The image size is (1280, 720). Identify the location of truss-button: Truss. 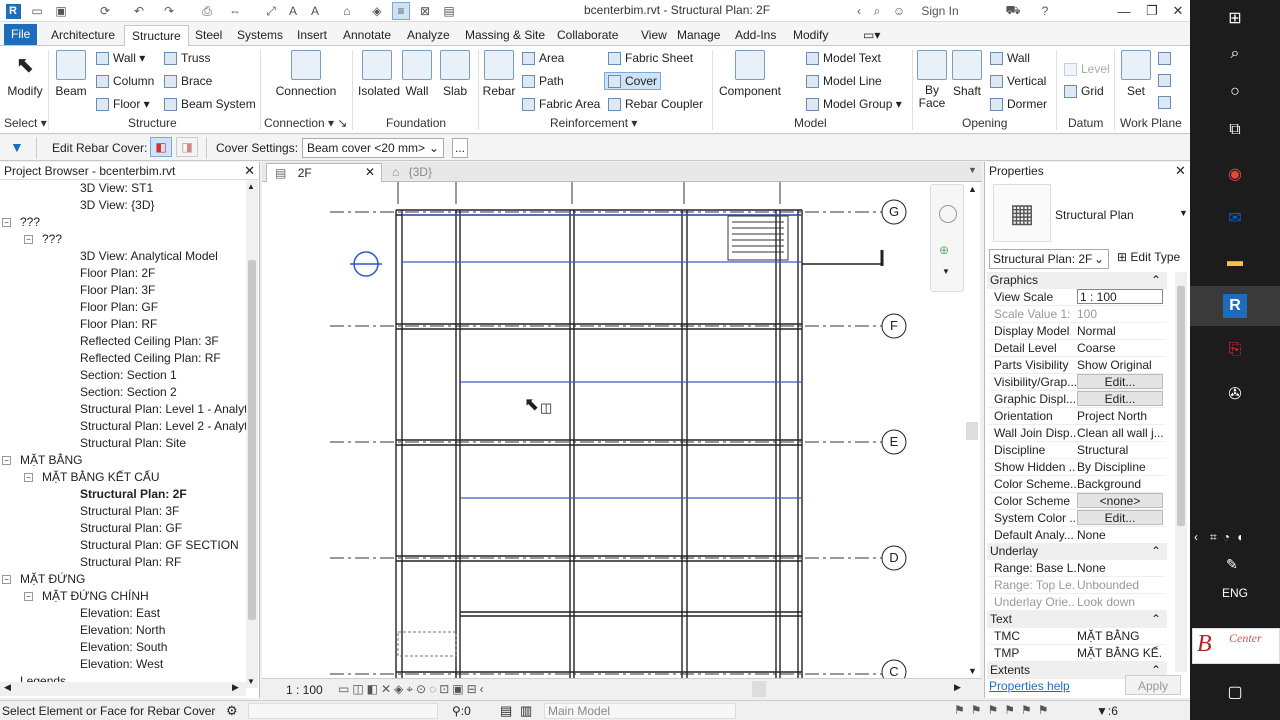
(187, 58).